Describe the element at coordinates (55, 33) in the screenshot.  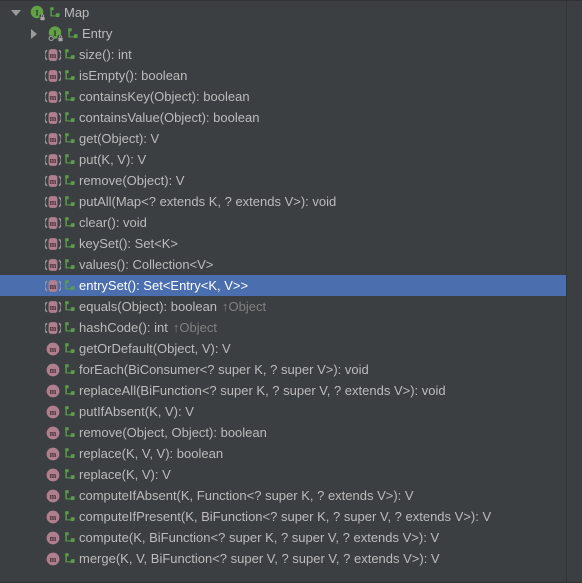
I see `interface-static-icon: I` at that location.